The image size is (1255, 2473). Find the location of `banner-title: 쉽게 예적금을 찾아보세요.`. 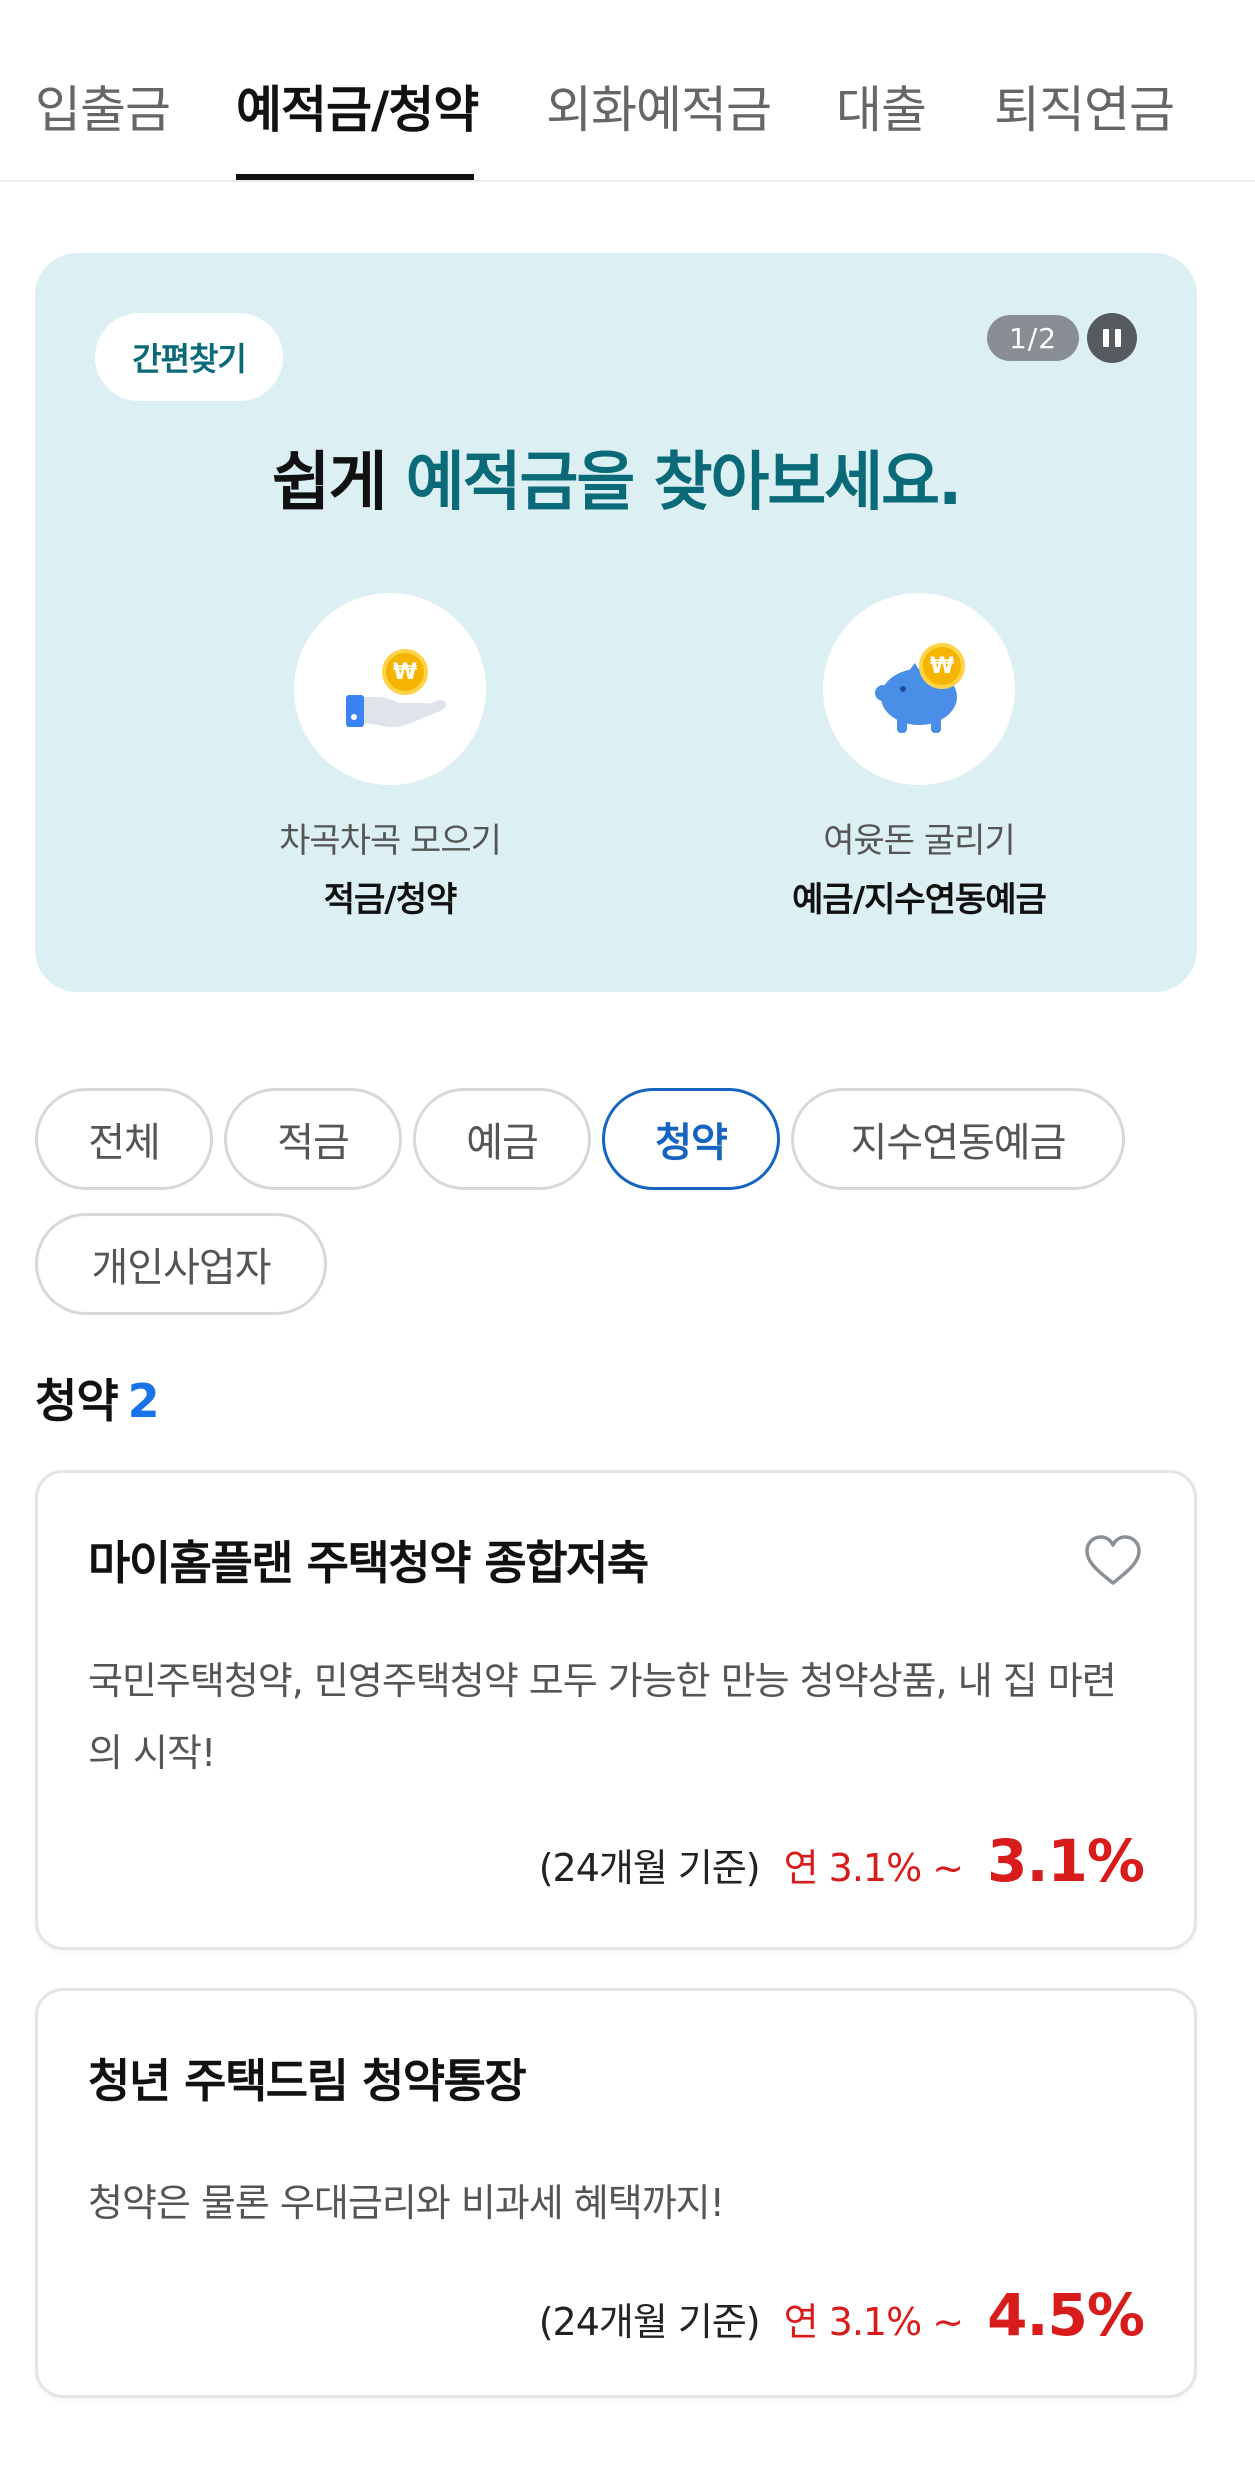

banner-title: 쉽게 예적금을 찾아보세요. is located at coordinates (616, 477).